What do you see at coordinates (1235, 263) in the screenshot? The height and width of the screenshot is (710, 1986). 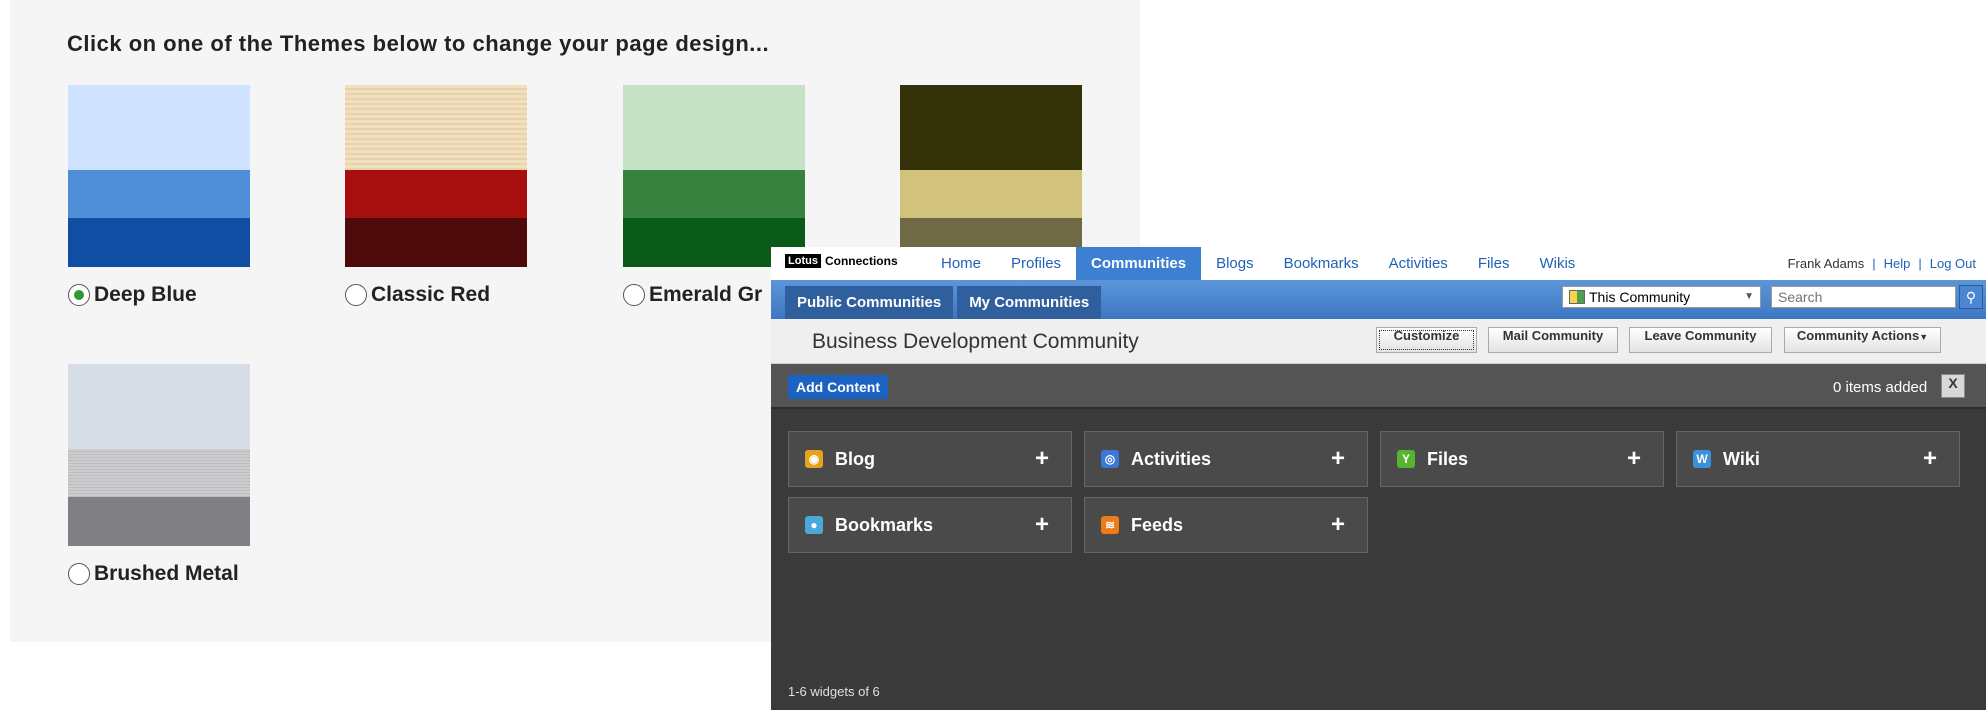 I see `nav-blogs: Blogs` at bounding box center [1235, 263].